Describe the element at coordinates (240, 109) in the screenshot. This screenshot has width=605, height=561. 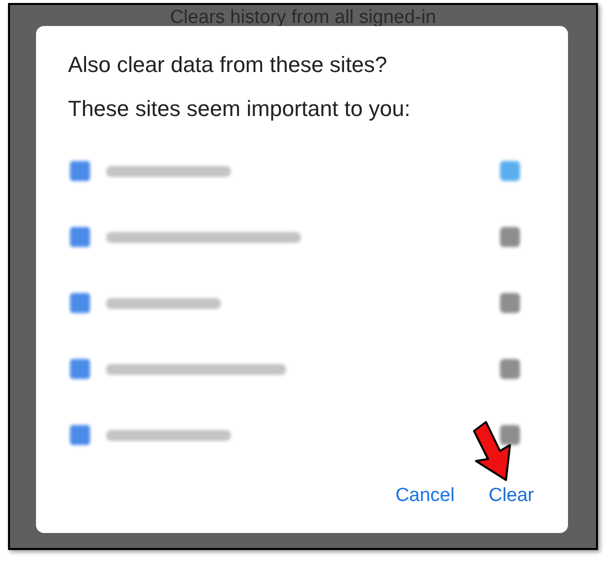
I see `dialog-subtitle: These sites seem important to you:` at that location.